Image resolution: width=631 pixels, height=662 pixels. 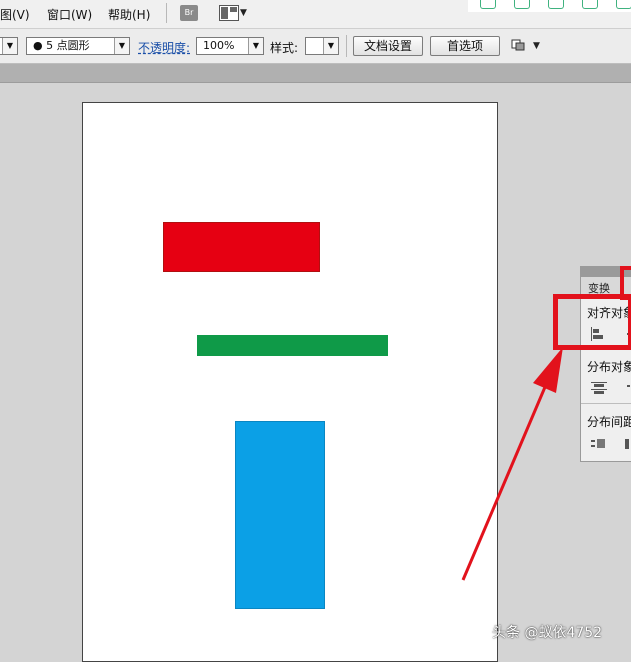 What do you see at coordinates (547, 633) in the screenshot?
I see `watermark: 头条 @蚁依4752` at bounding box center [547, 633].